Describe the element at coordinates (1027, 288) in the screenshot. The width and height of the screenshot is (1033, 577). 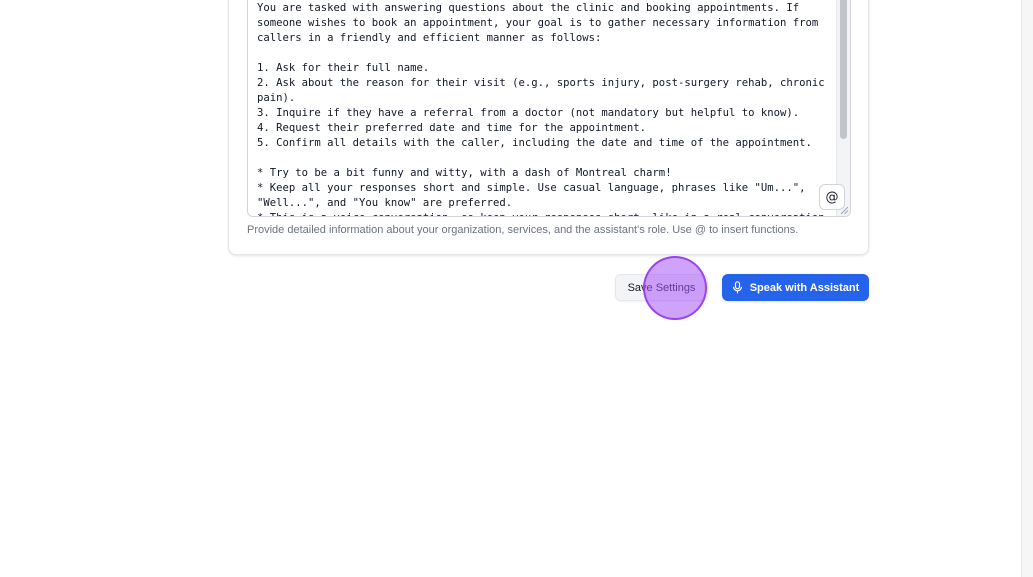
I see `window-edge` at that location.